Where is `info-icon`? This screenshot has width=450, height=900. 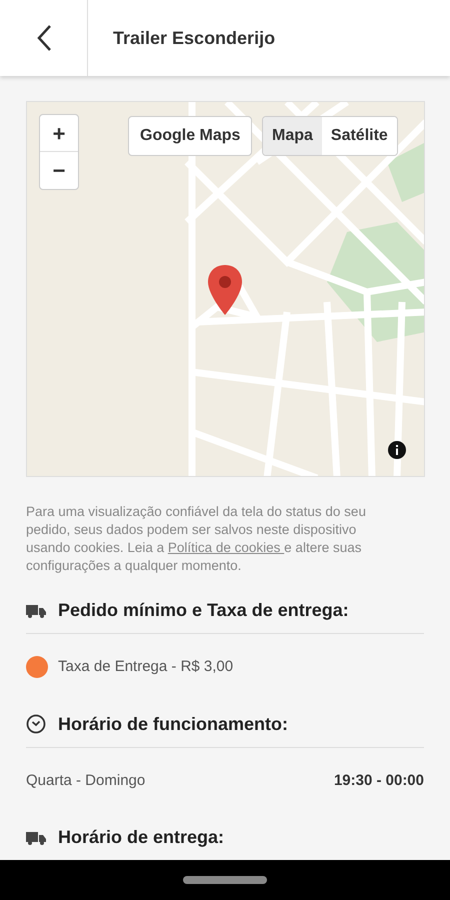
info-icon is located at coordinates (397, 450).